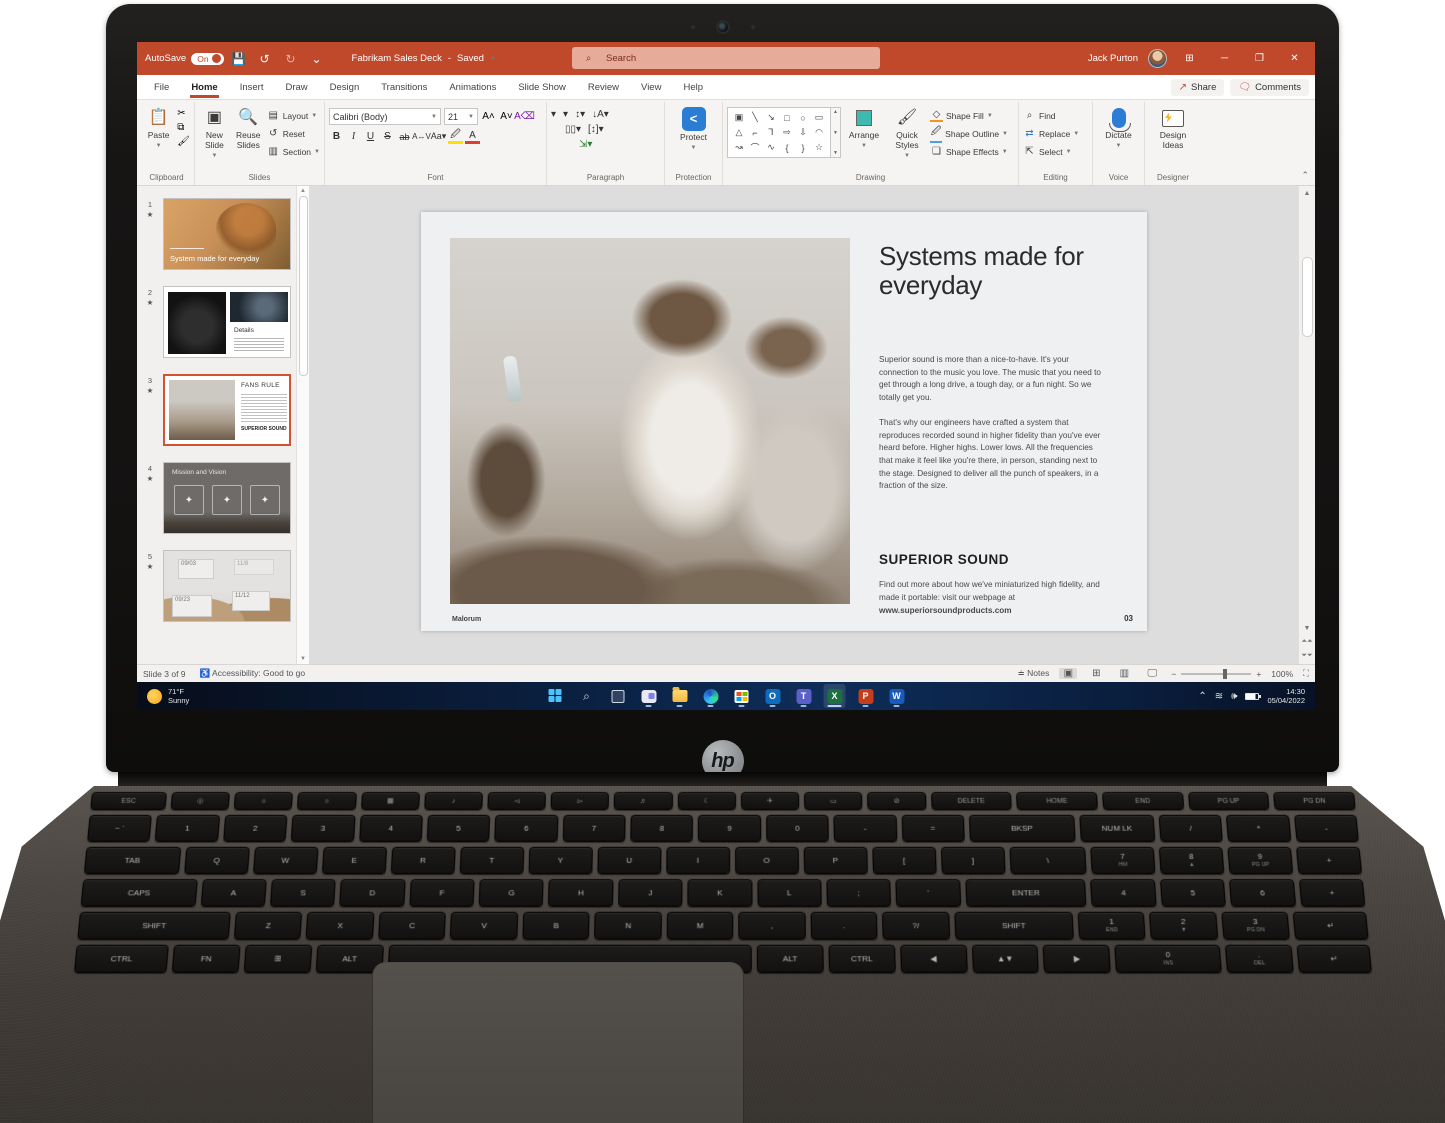 The image size is (1445, 1123). I want to click on shape-icon: □, so click(787, 117).